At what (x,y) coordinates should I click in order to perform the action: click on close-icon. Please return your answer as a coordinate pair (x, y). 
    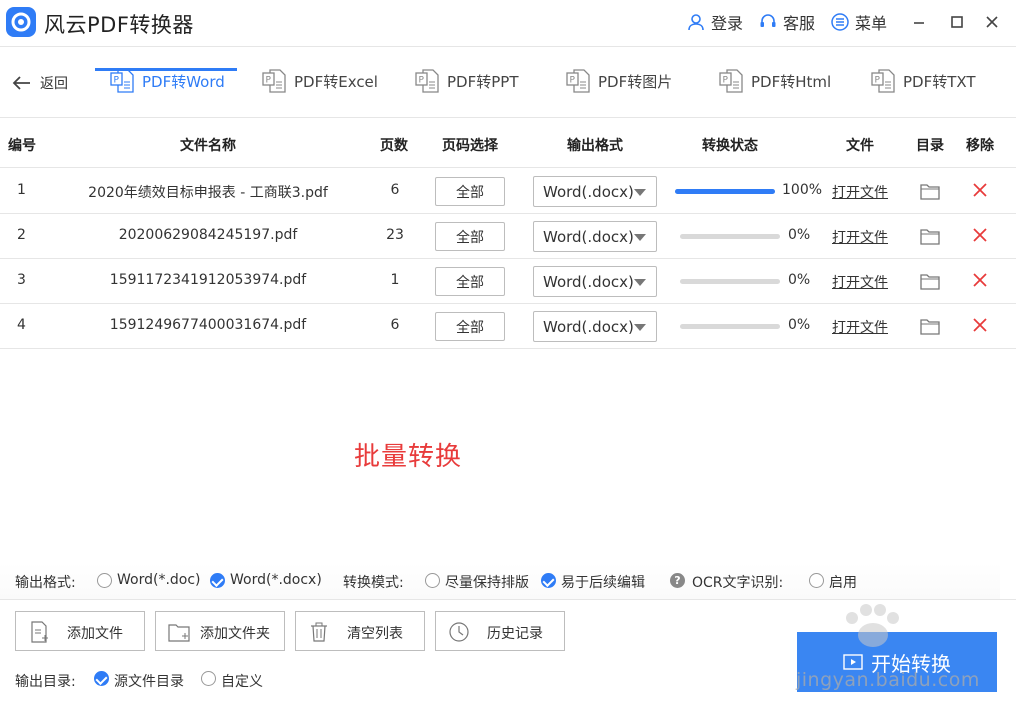
    Looking at the image, I should click on (992, 22).